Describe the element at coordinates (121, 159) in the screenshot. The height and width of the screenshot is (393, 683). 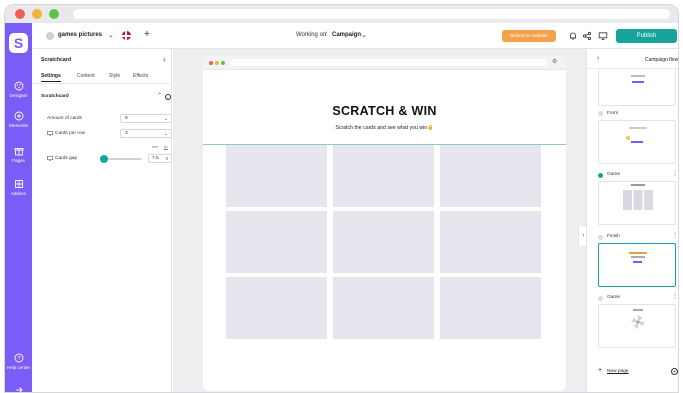
I see `cards-gap-slider` at that location.